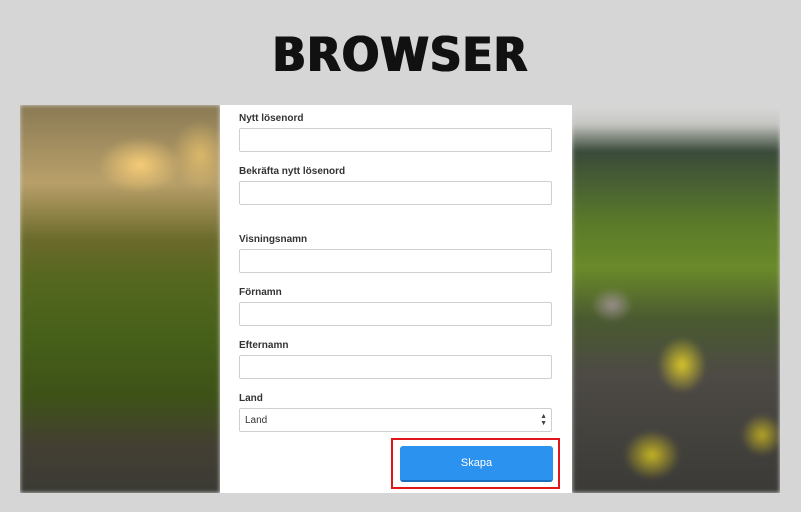 This screenshot has width=801, height=512. Describe the element at coordinates (476, 464) in the screenshot. I see `create-button: Skapa` at that location.